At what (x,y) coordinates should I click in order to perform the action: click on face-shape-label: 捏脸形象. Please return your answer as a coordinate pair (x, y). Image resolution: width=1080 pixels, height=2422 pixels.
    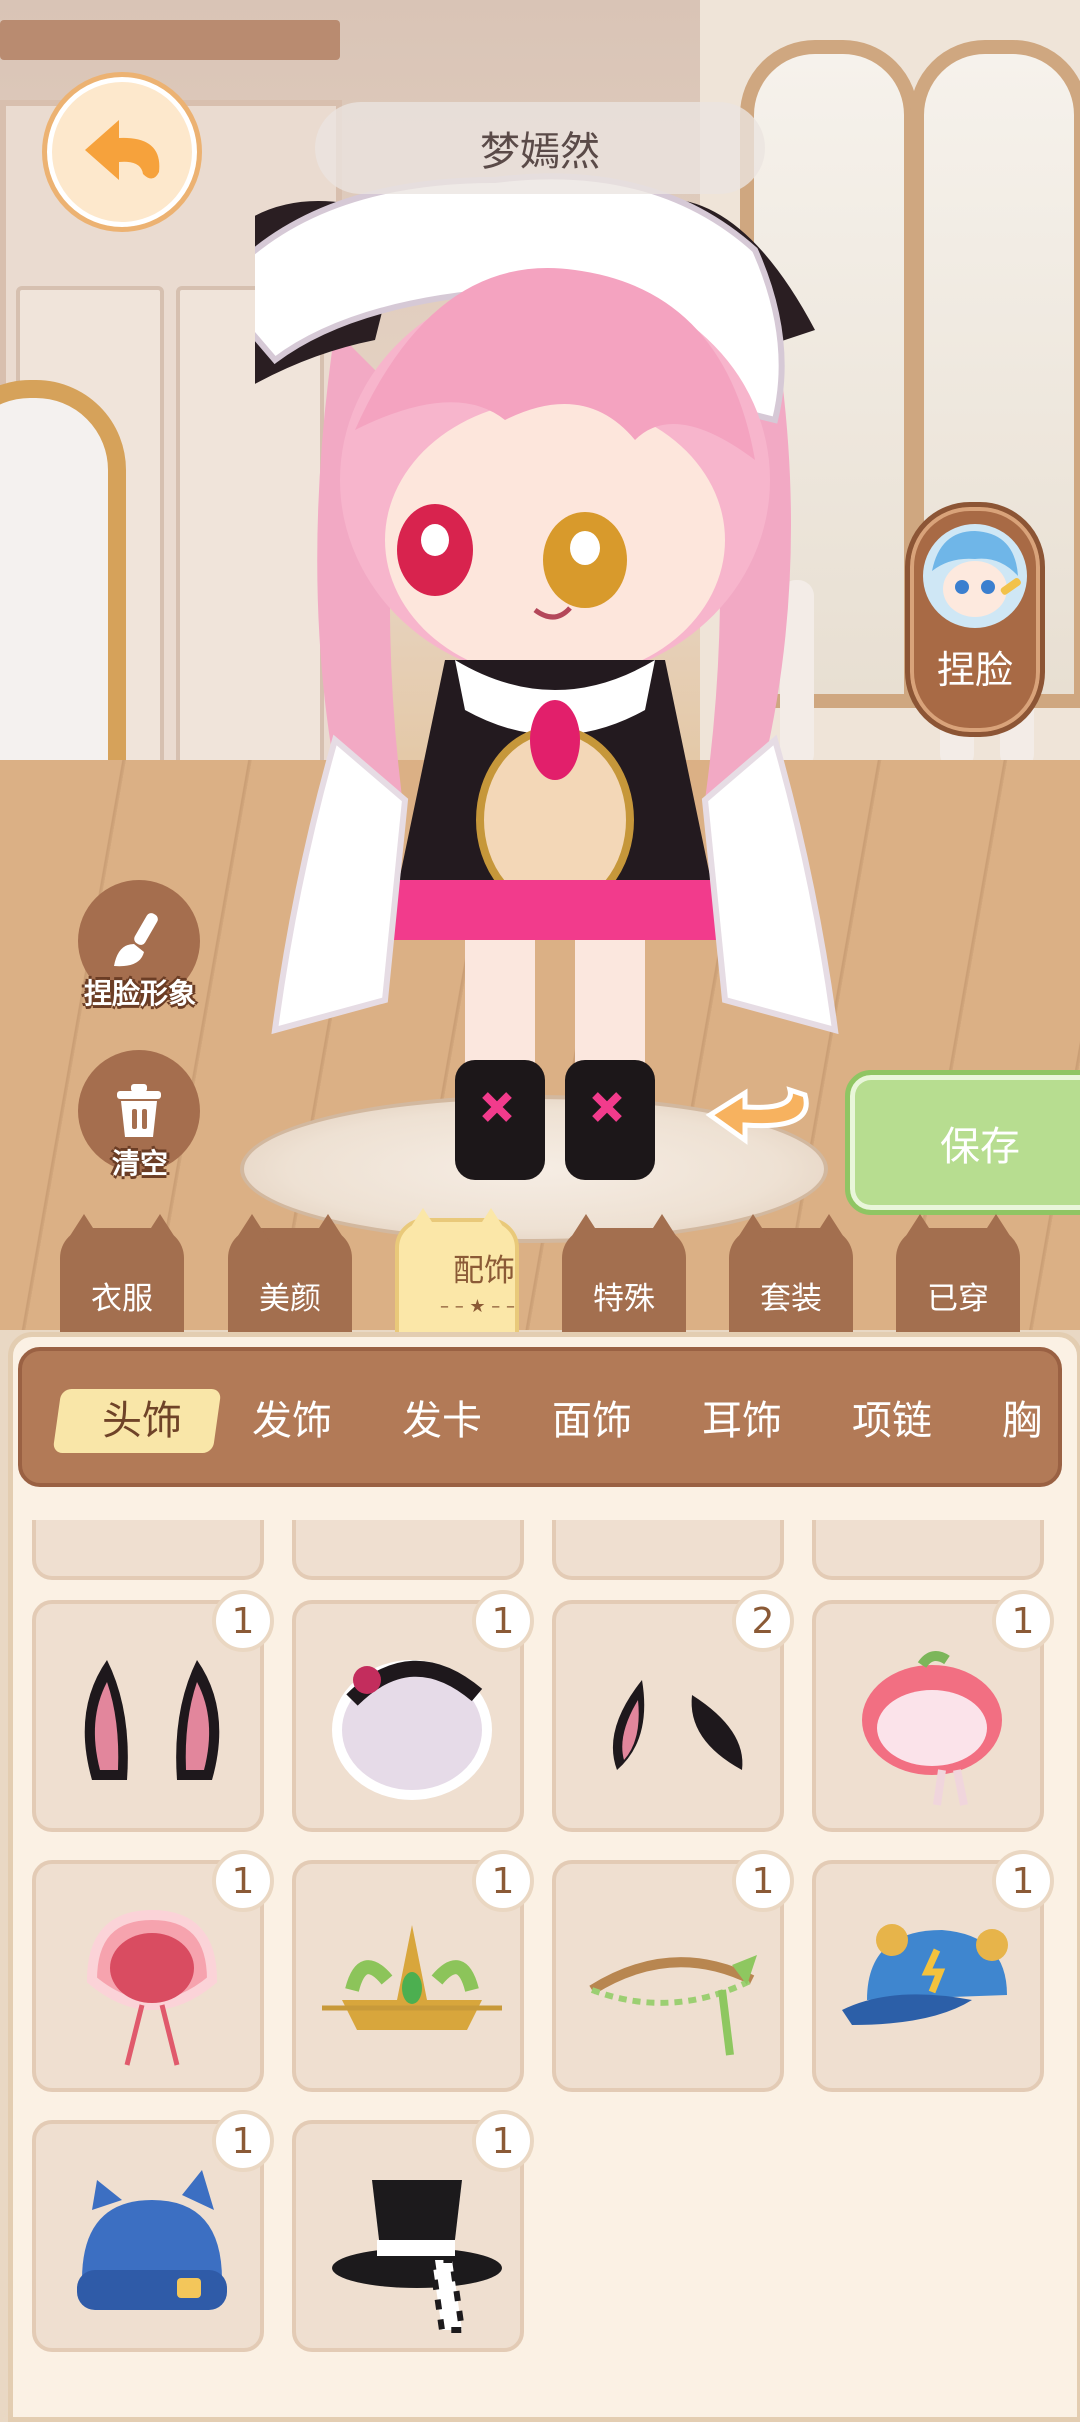
    Looking at the image, I should click on (139, 993).